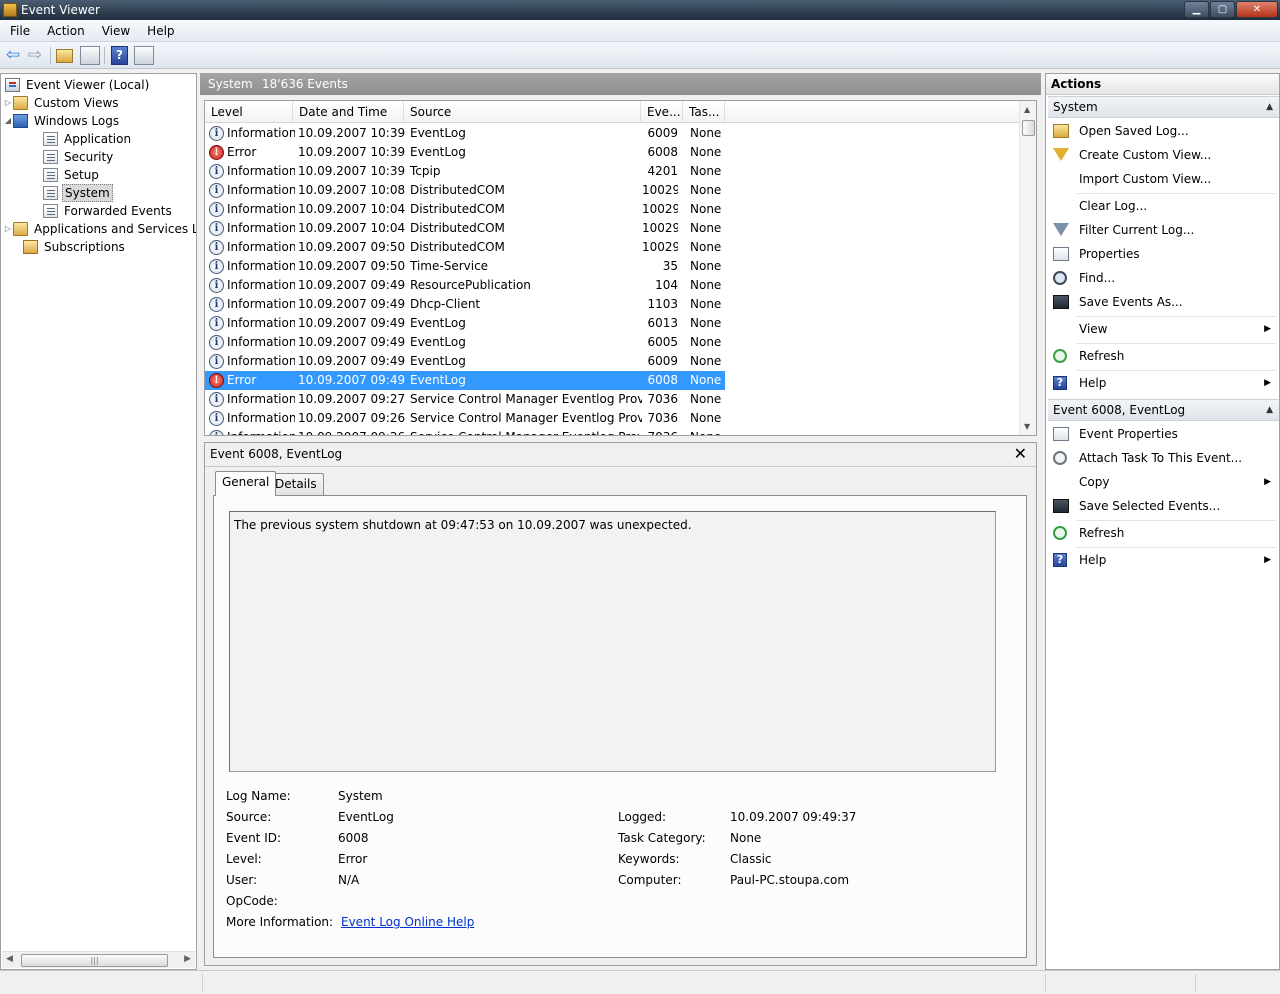 The image size is (1280, 994). Describe the element at coordinates (1020, 453) in the screenshot. I see `close-icon: ✕` at that location.